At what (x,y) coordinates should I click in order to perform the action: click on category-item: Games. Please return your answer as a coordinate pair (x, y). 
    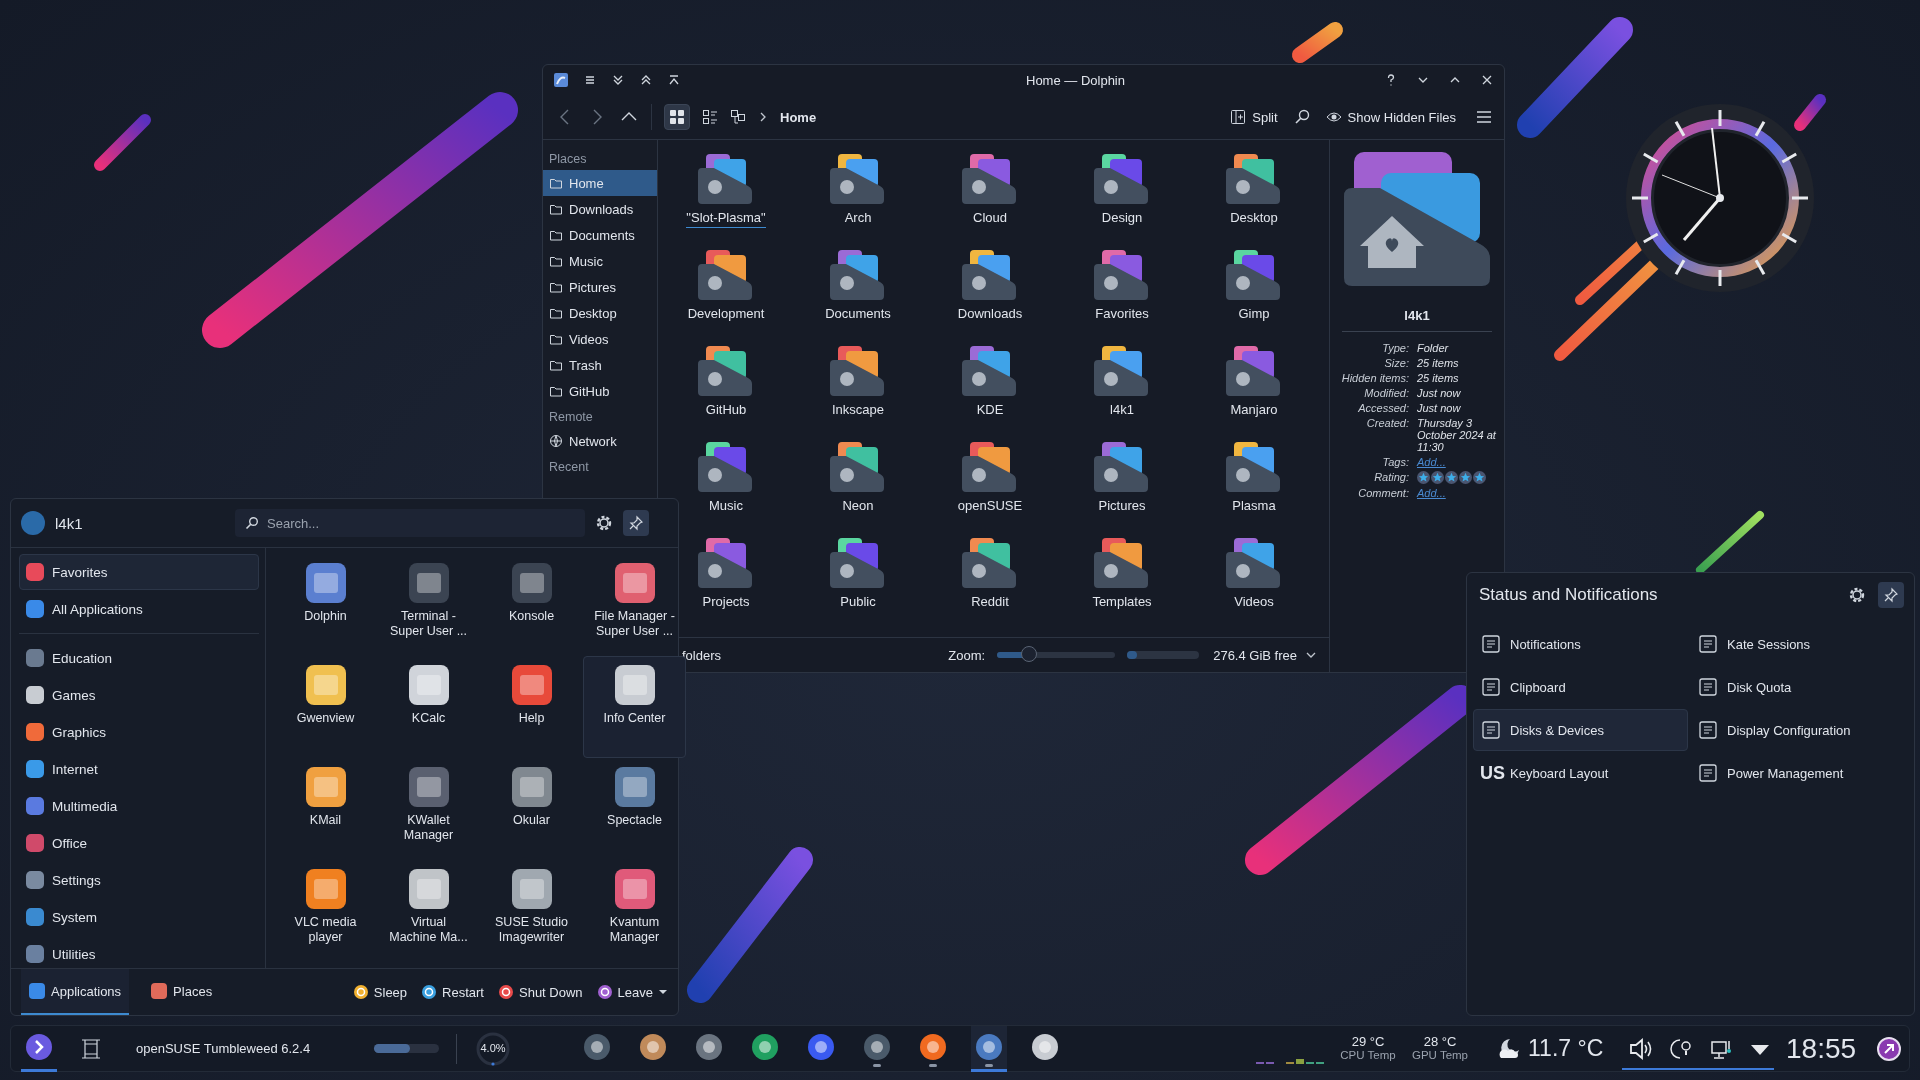
    Looking at the image, I should click on (139, 695).